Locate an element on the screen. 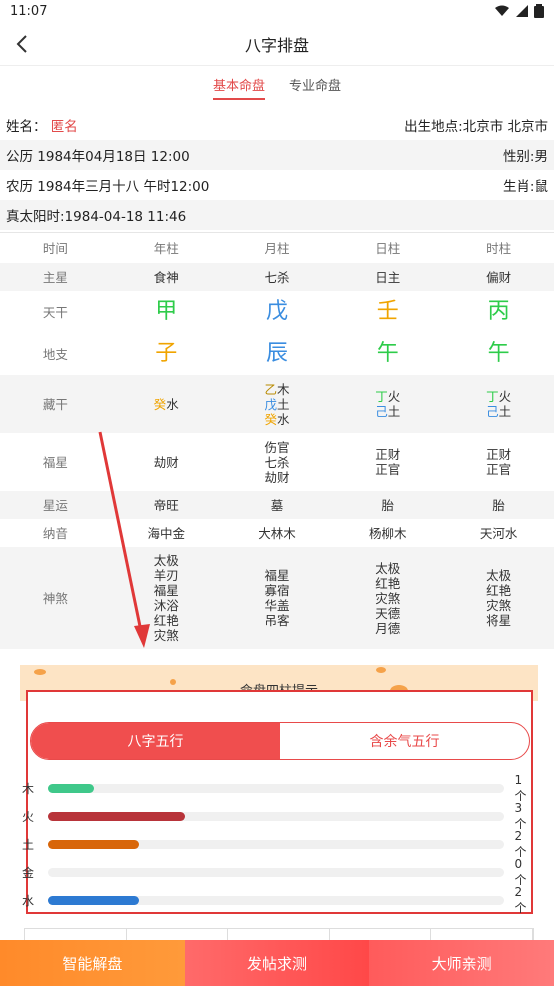  hidden-element: 木 is located at coordinates (283, 389).